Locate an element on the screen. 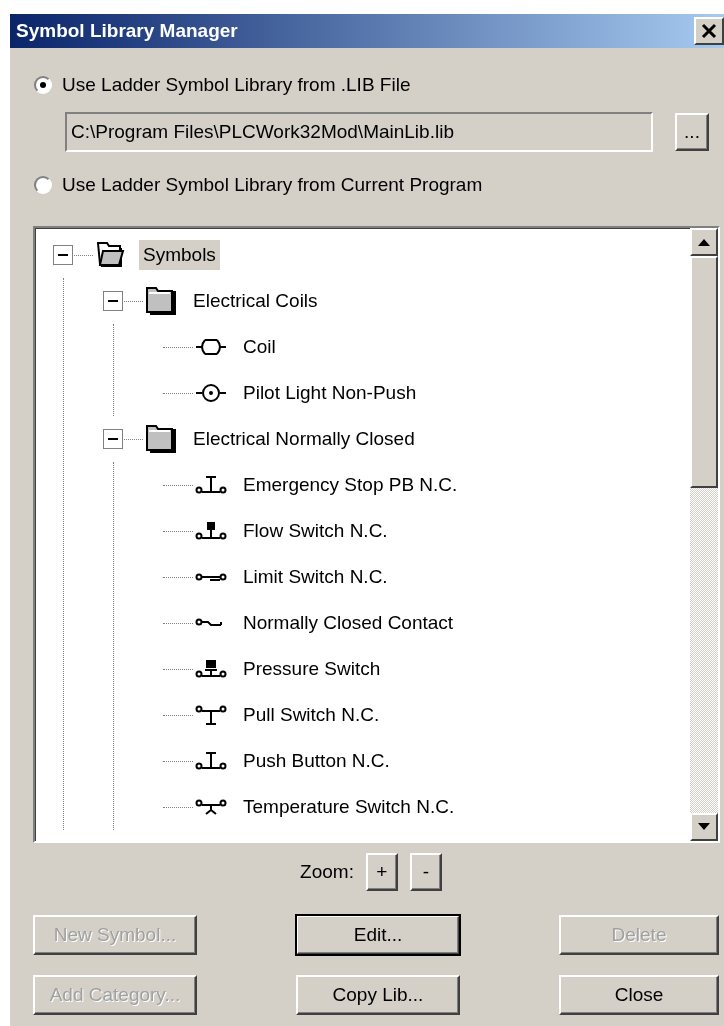  close-icon is located at coordinates (709, 31).